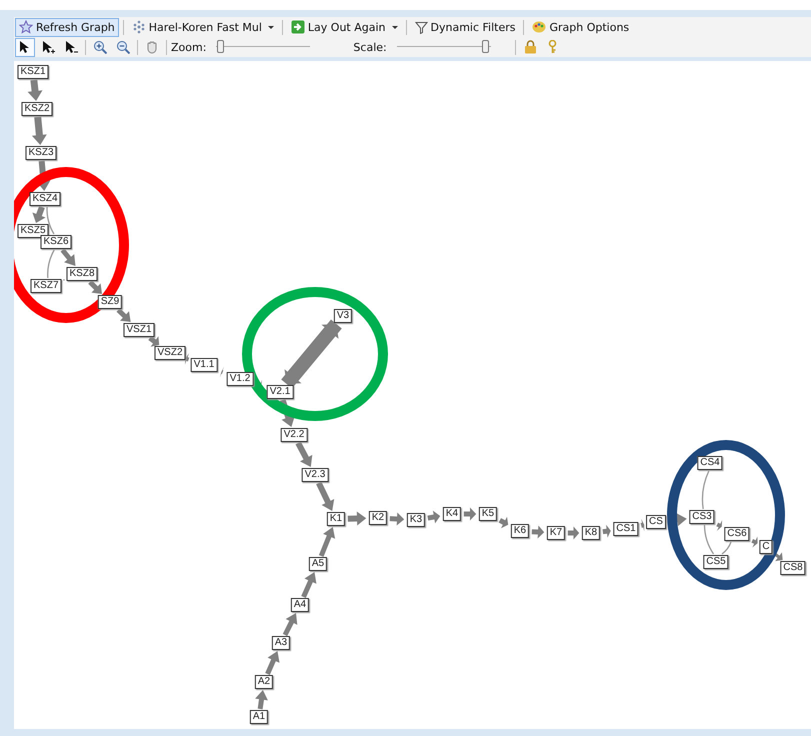  What do you see at coordinates (259, 717) in the screenshot?
I see `graph-node: A1` at bounding box center [259, 717].